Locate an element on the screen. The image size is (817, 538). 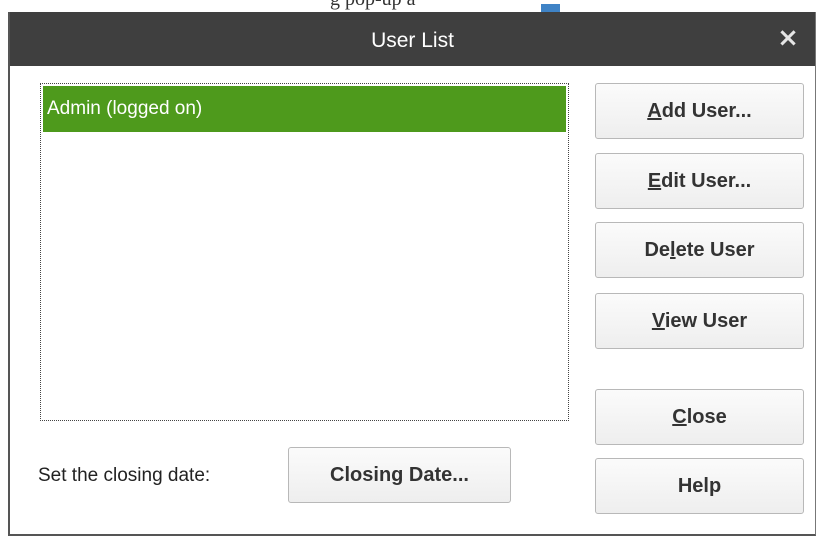
closing-date-label: Set the closing date: is located at coordinates (124, 475).